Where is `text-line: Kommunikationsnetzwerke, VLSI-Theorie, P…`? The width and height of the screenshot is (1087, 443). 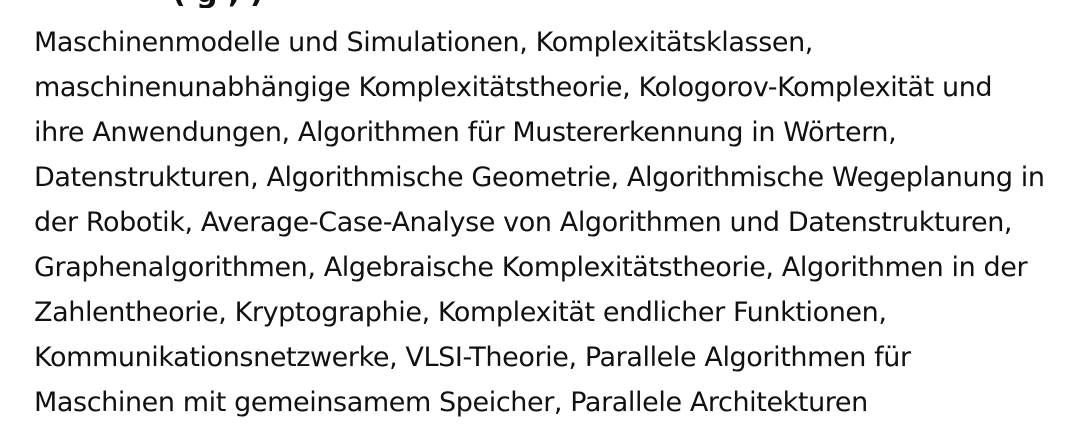 text-line: Kommunikationsnetzwerke, VLSI-Theorie, P… is located at coordinates (472, 357).